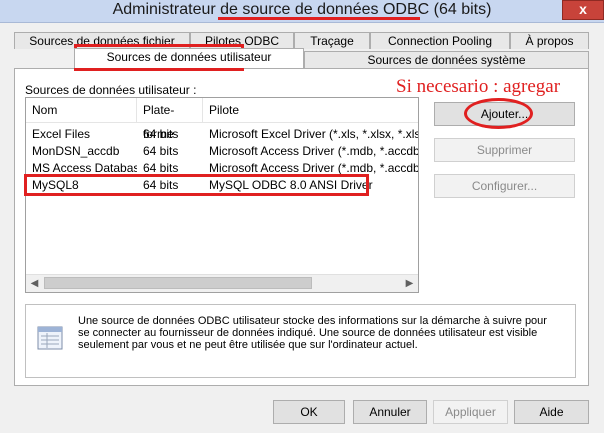  What do you see at coordinates (319, 18) in the screenshot?
I see `annotation-title-underline` at bounding box center [319, 18].